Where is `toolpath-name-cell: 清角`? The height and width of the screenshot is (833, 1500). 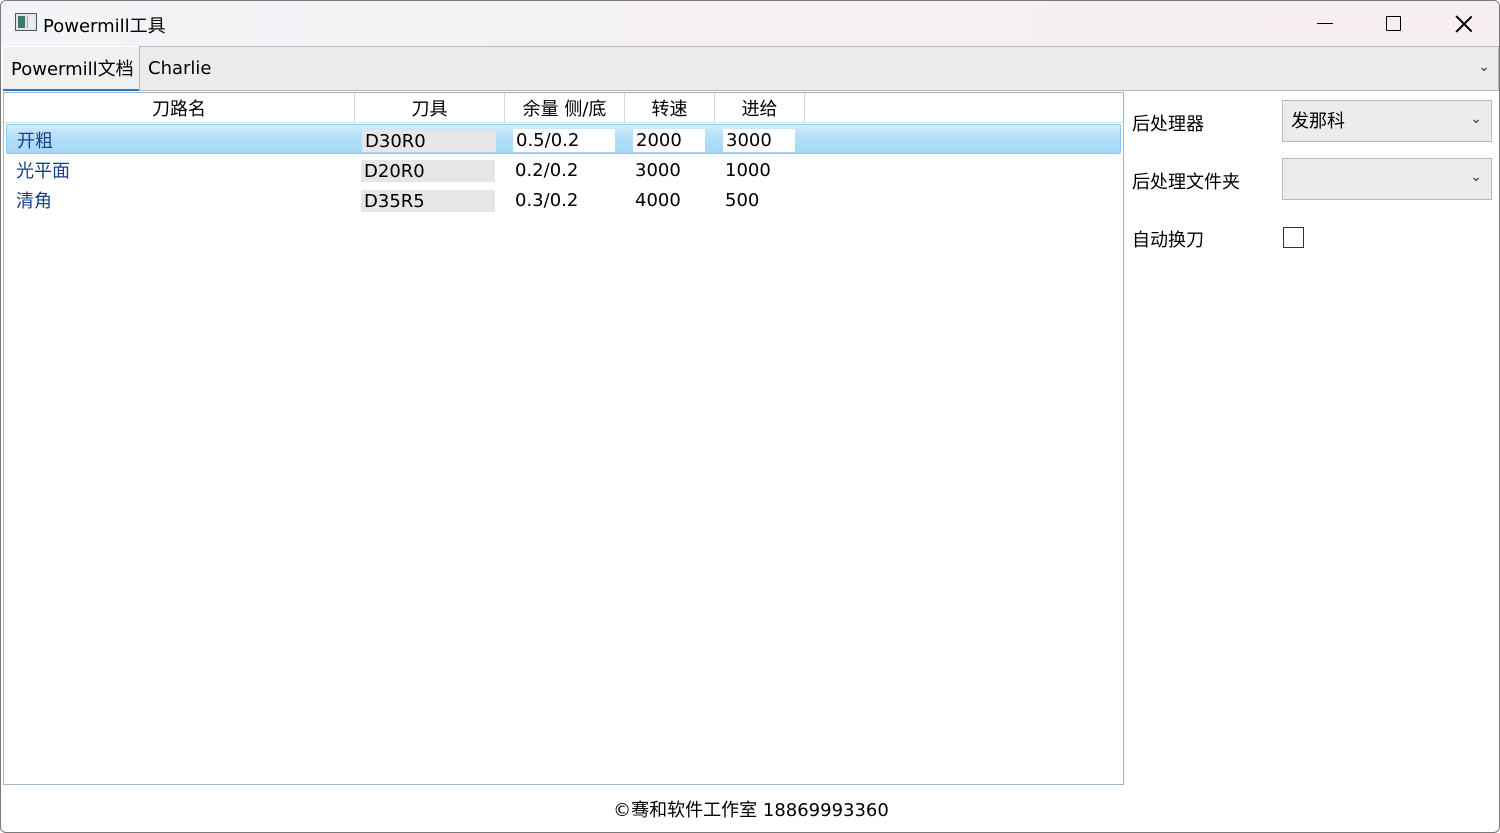 toolpath-name-cell: 清角 is located at coordinates (34, 201).